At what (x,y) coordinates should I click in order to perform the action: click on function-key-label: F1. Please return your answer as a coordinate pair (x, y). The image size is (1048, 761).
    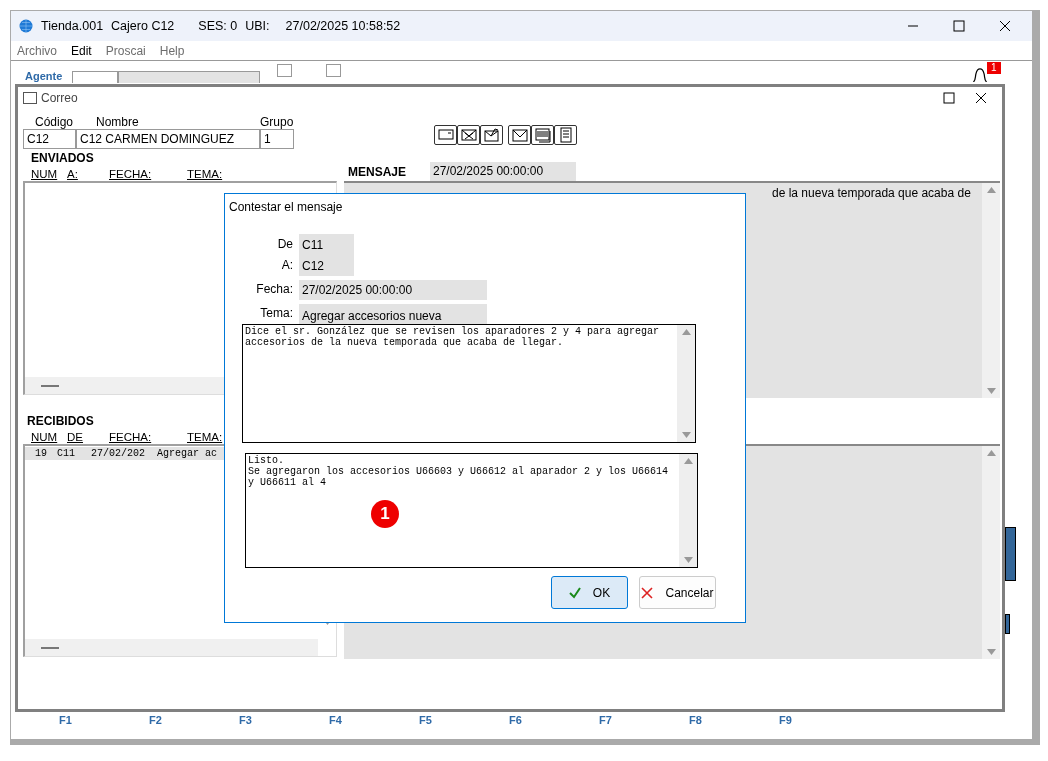
    Looking at the image, I should click on (104, 720).